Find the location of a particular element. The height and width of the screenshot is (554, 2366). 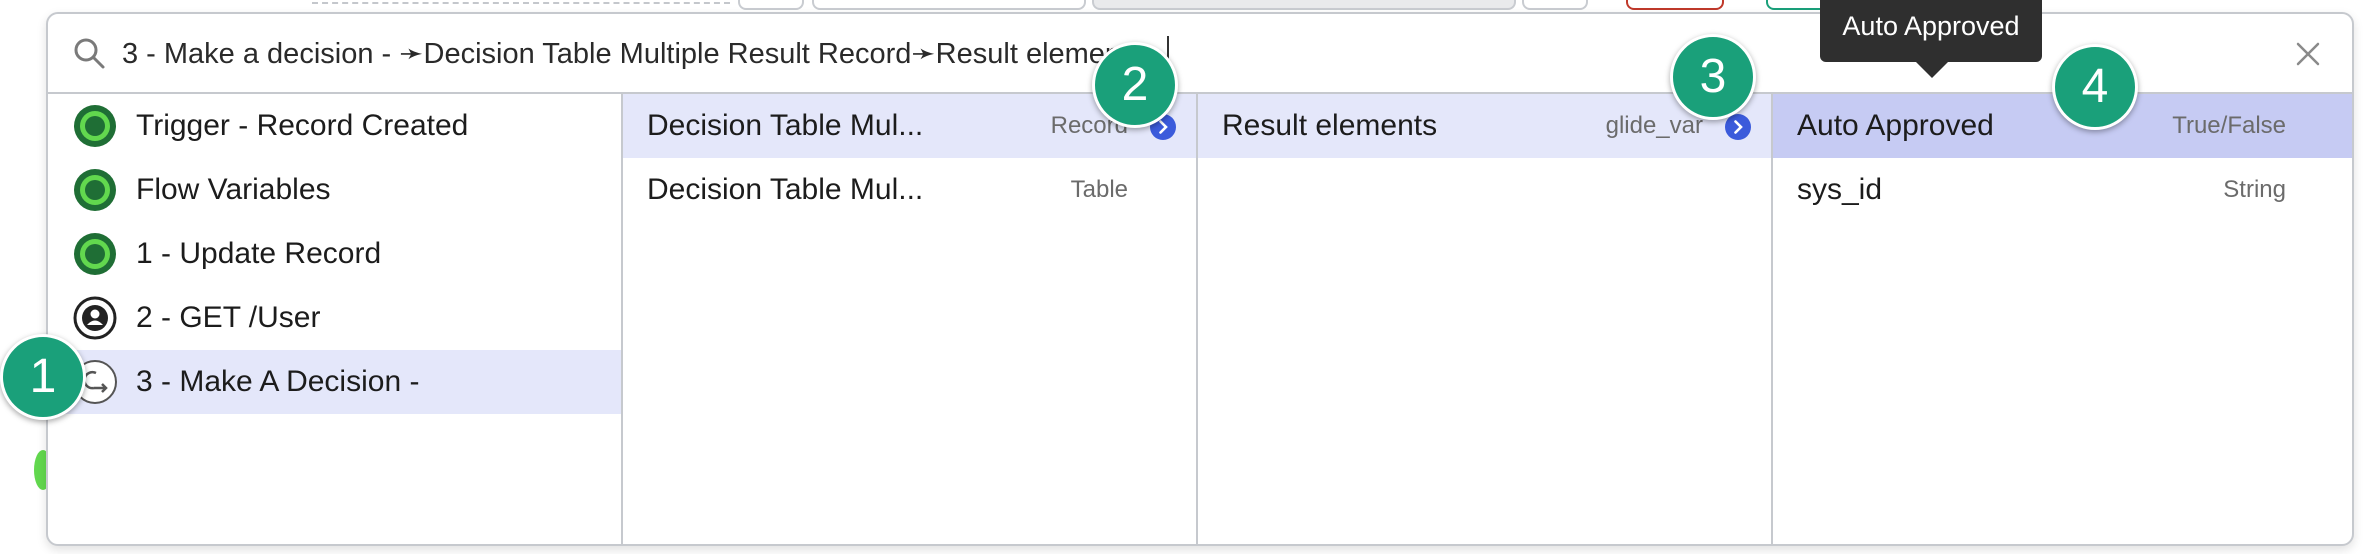

step-item-get-user: 2 - GET /User is located at coordinates (334, 318).